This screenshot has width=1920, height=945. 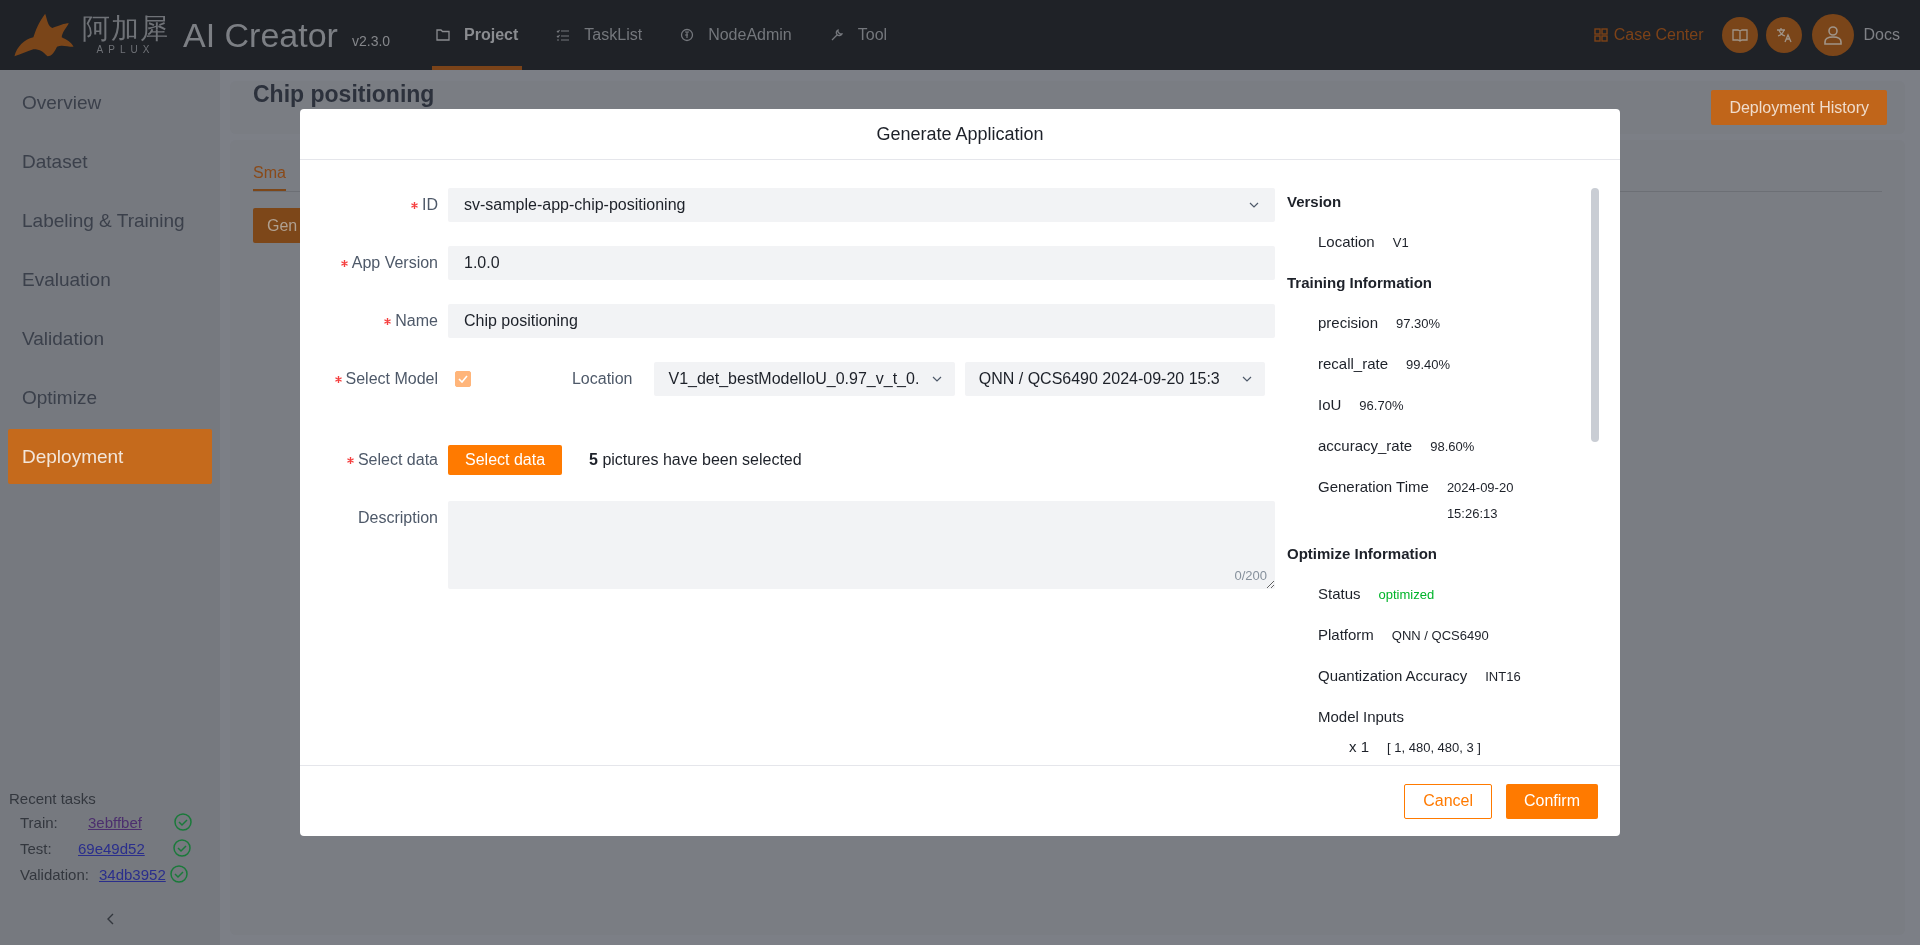 What do you see at coordinates (125, 50) in the screenshot?
I see `logo-subtext: APLUX` at bounding box center [125, 50].